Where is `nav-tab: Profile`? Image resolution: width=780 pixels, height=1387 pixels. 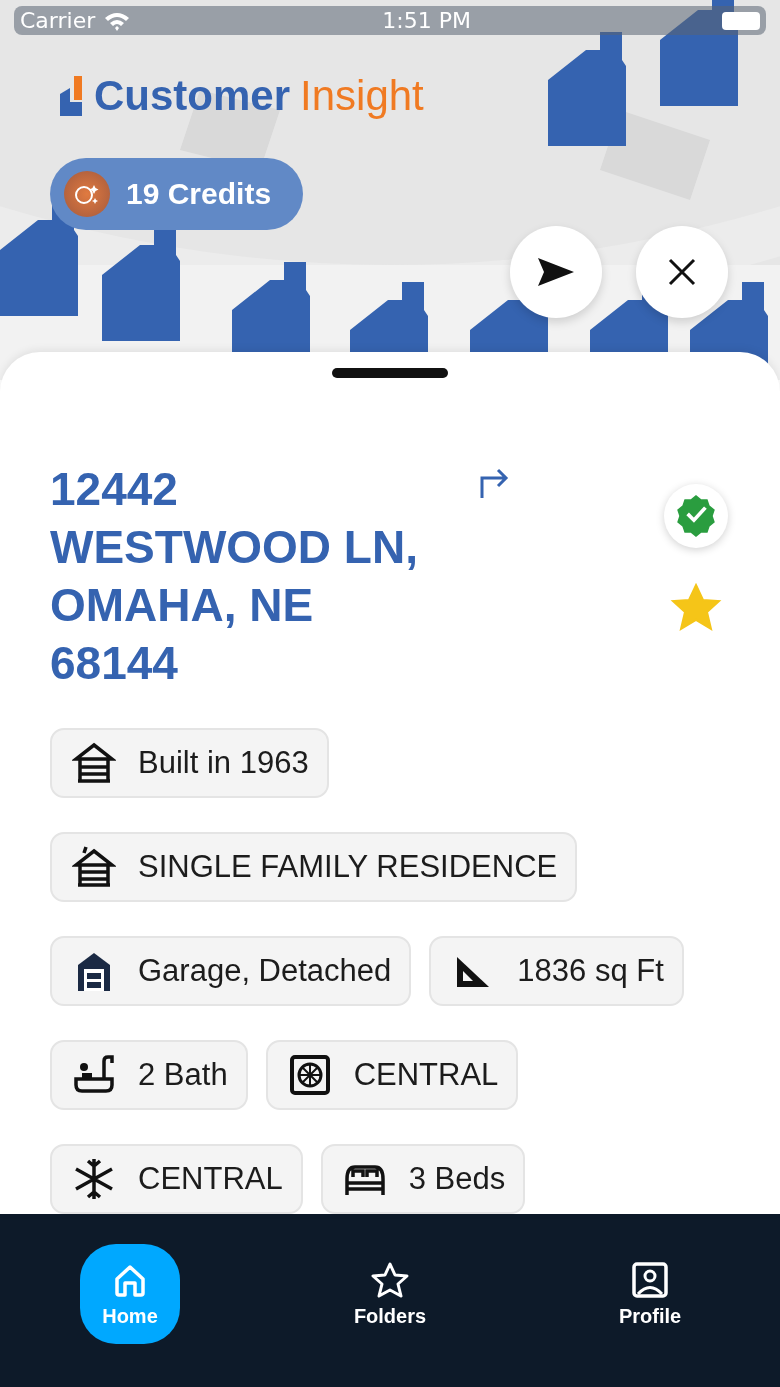 nav-tab: Profile is located at coordinates (650, 1294).